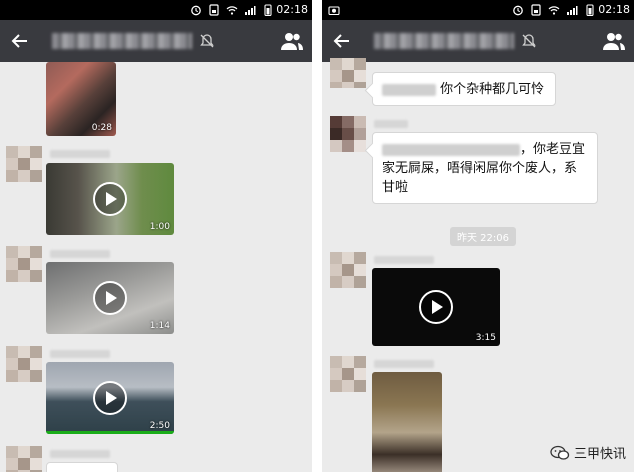  I want to click on video-message: 1:00, so click(110, 199).